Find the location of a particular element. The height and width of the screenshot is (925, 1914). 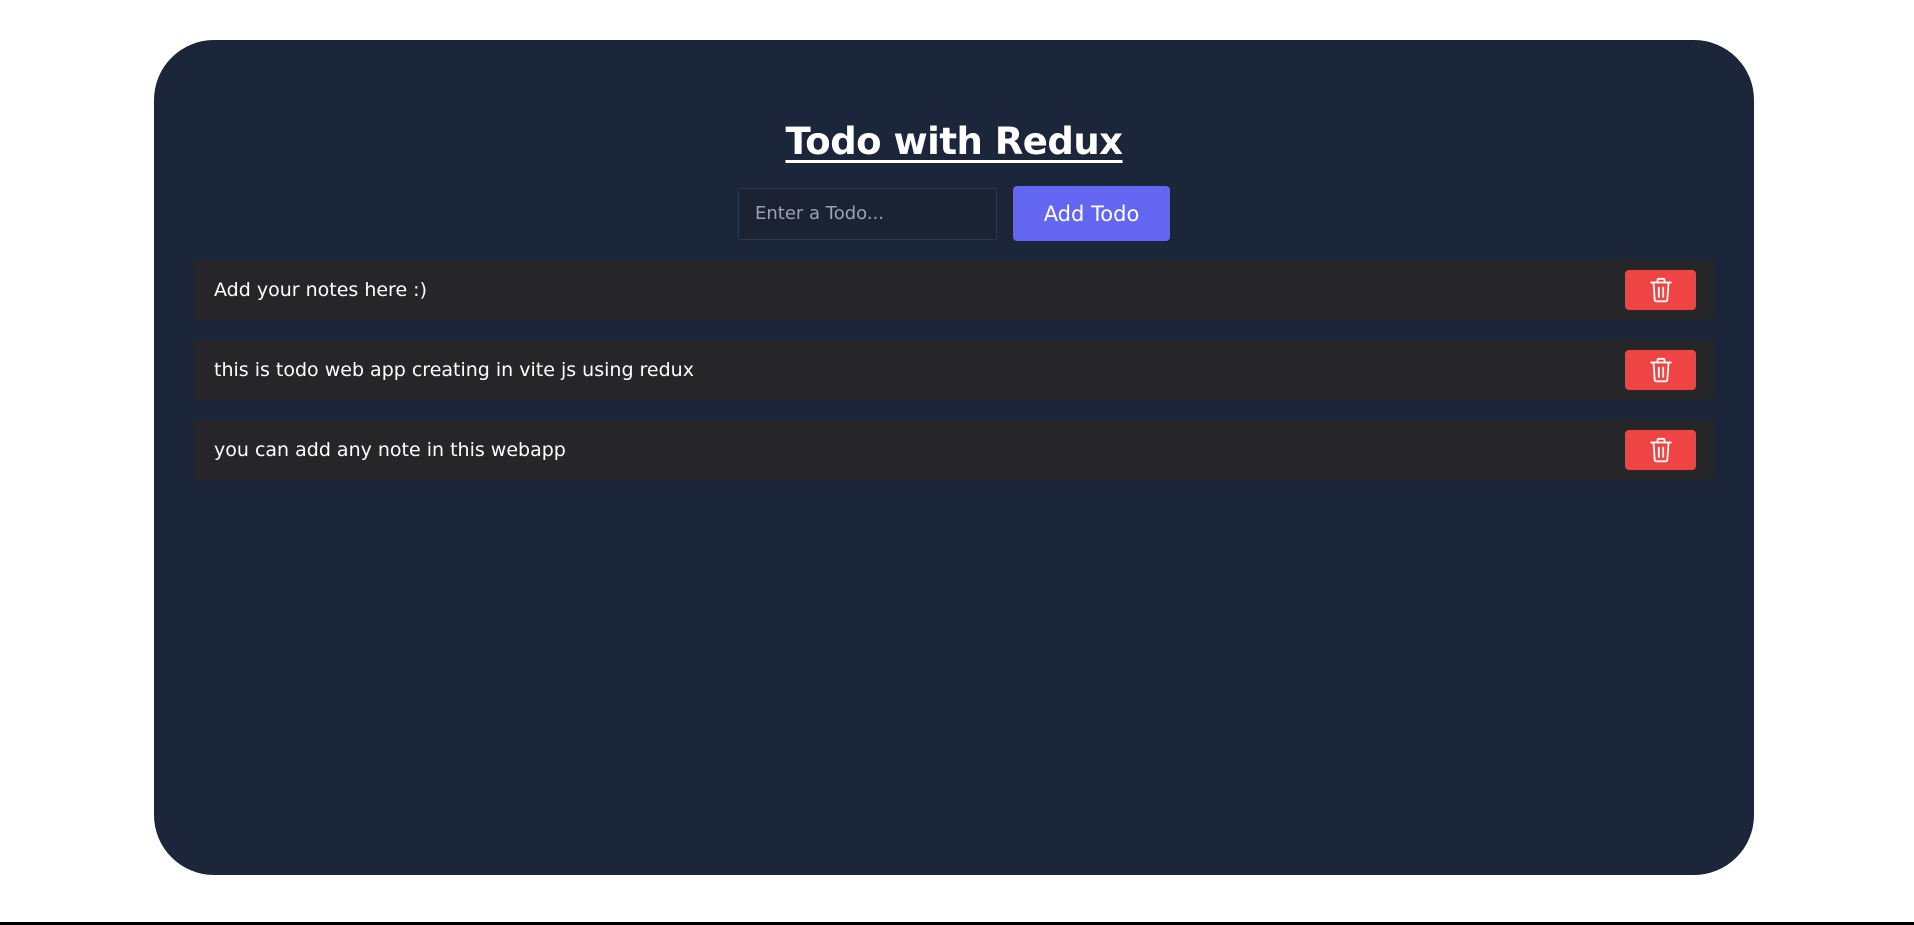

add-todo-form: Add Todo is located at coordinates (954, 213).